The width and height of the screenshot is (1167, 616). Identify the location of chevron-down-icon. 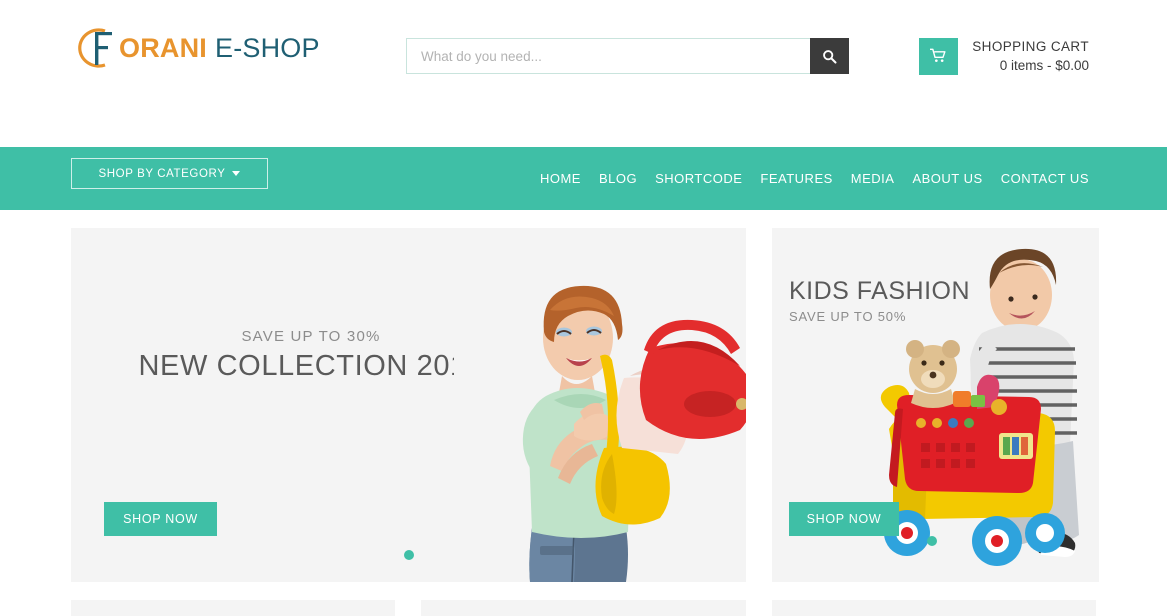
(236, 173).